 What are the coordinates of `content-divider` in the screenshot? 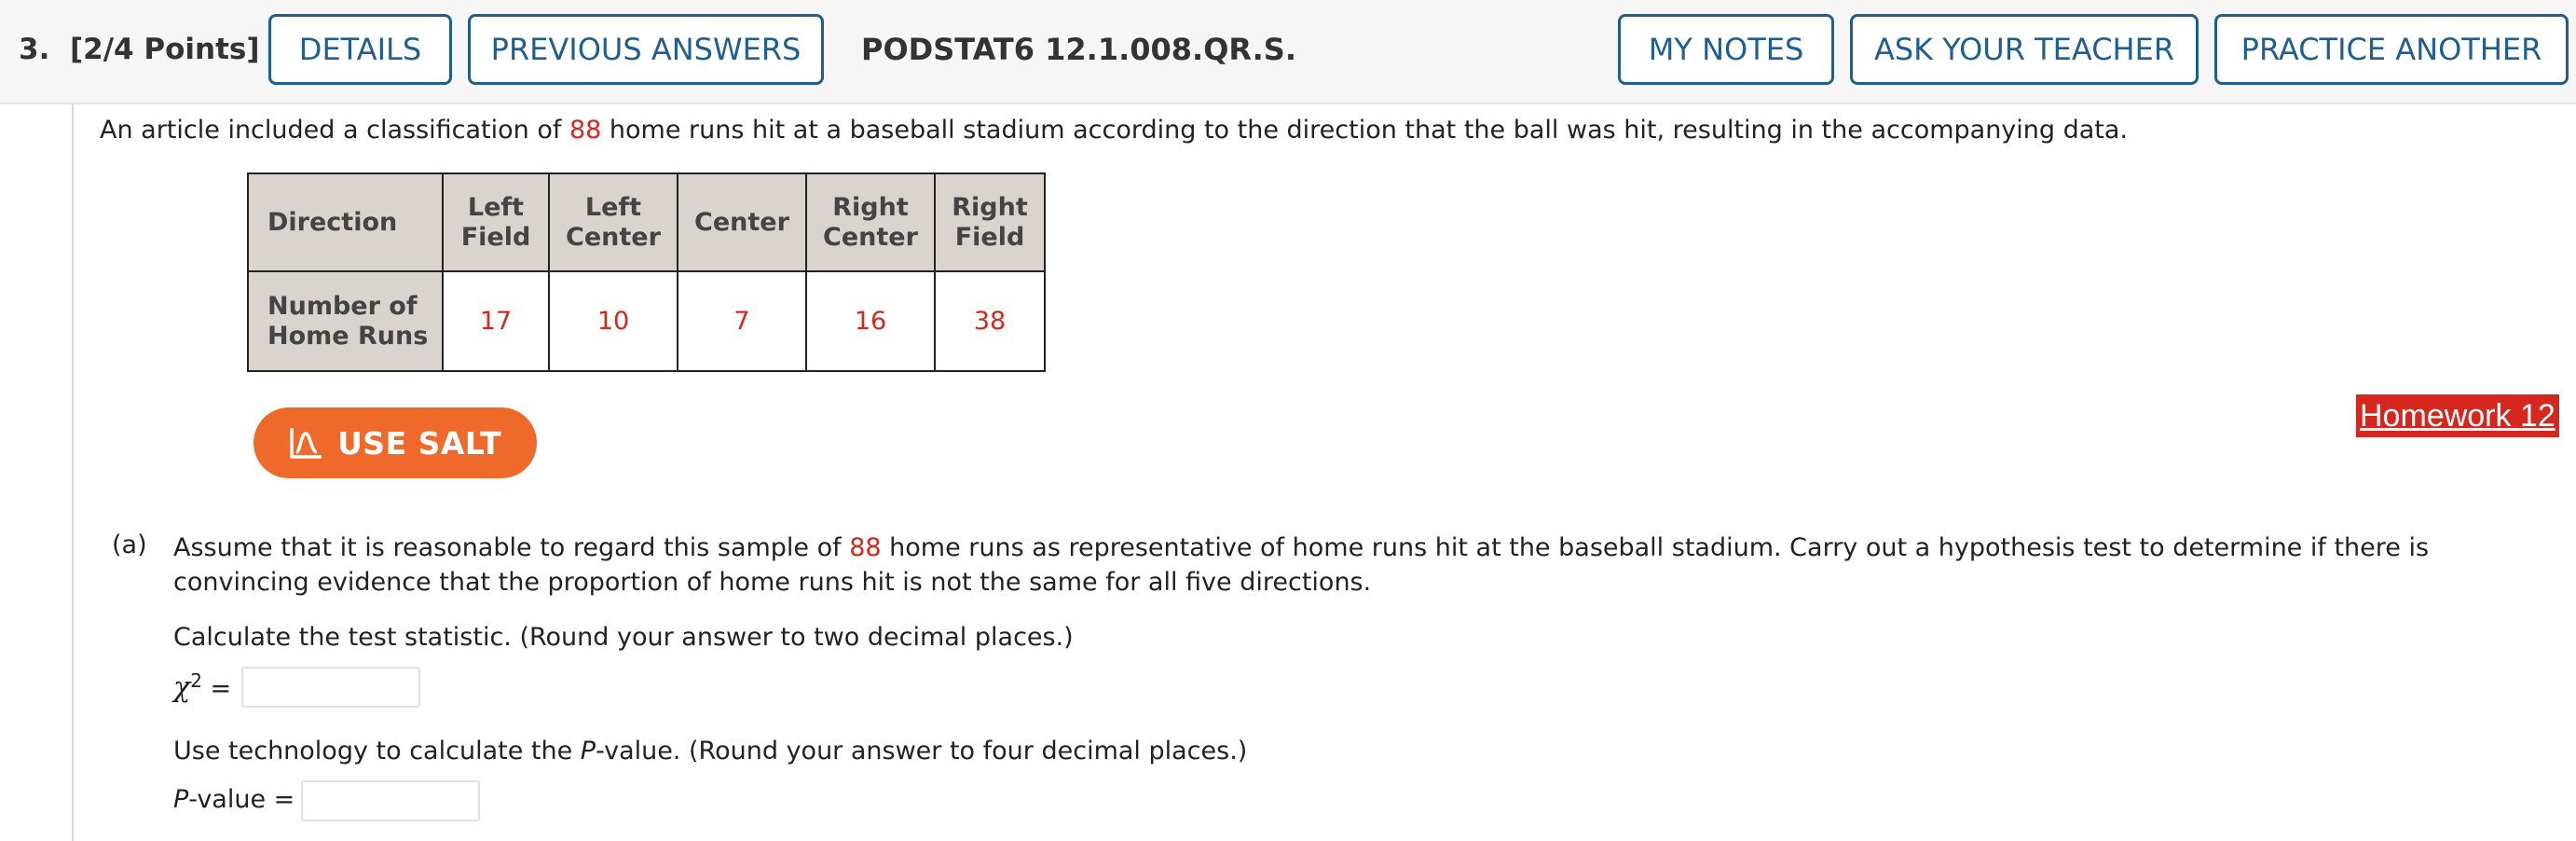 It's located at (73, 472).